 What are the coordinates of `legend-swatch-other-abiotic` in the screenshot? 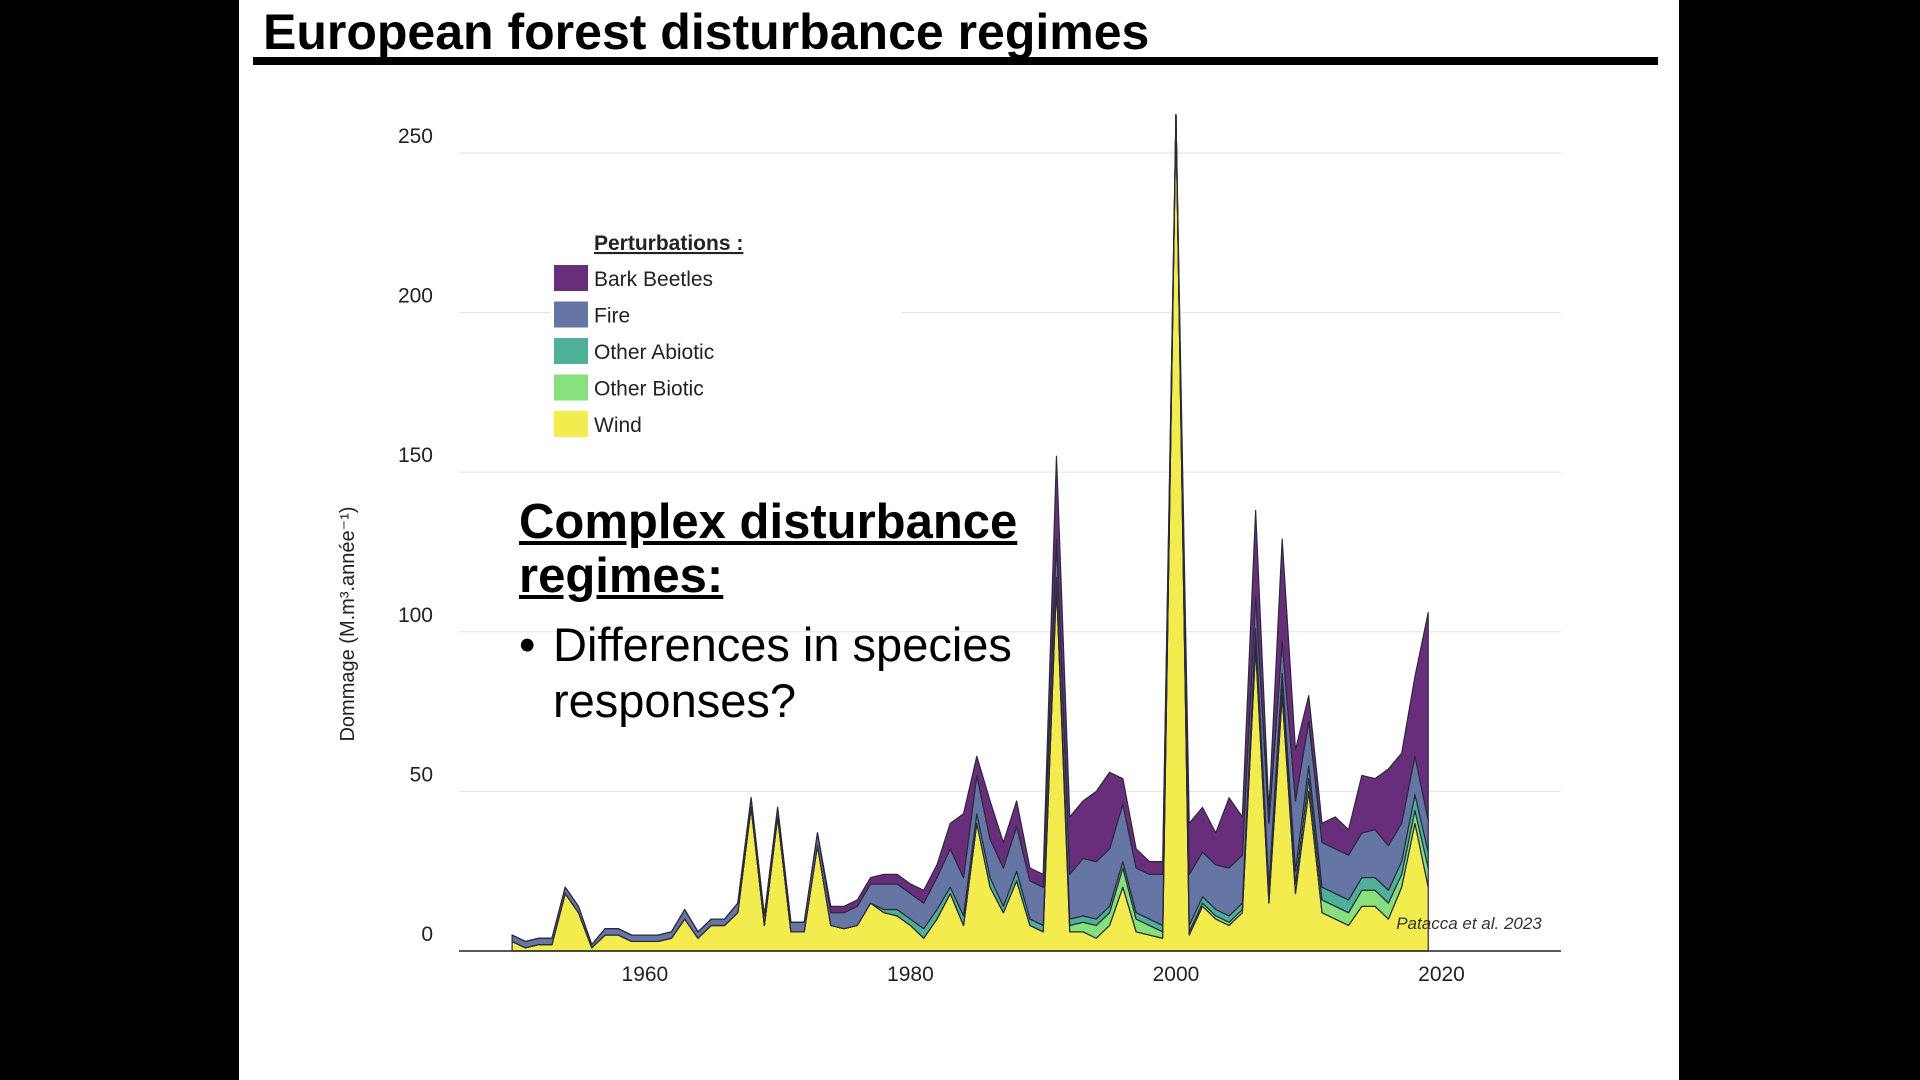 It's located at (571, 351).